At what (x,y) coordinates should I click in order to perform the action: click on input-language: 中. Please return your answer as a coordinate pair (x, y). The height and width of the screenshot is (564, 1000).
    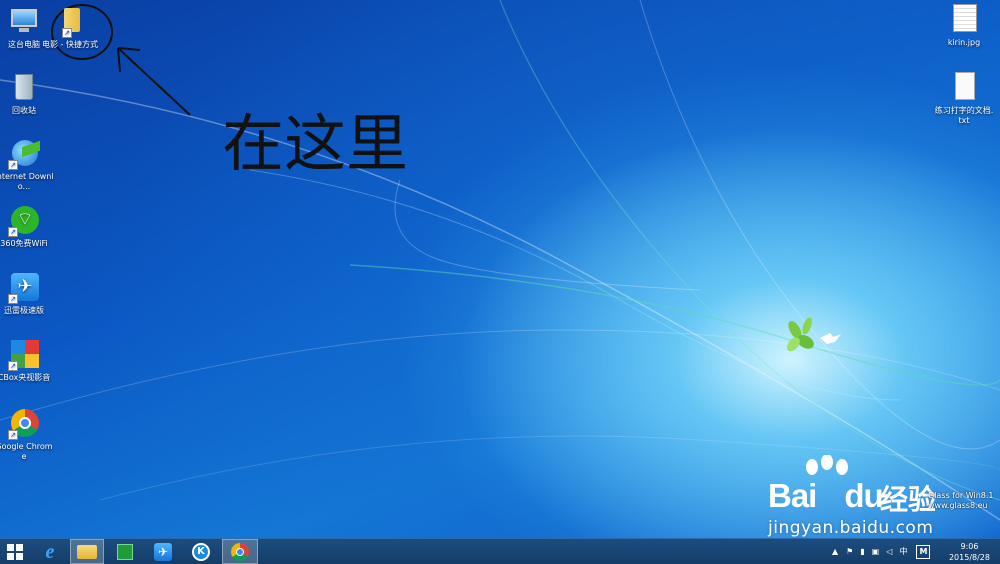
    Looking at the image, I should click on (903, 551).